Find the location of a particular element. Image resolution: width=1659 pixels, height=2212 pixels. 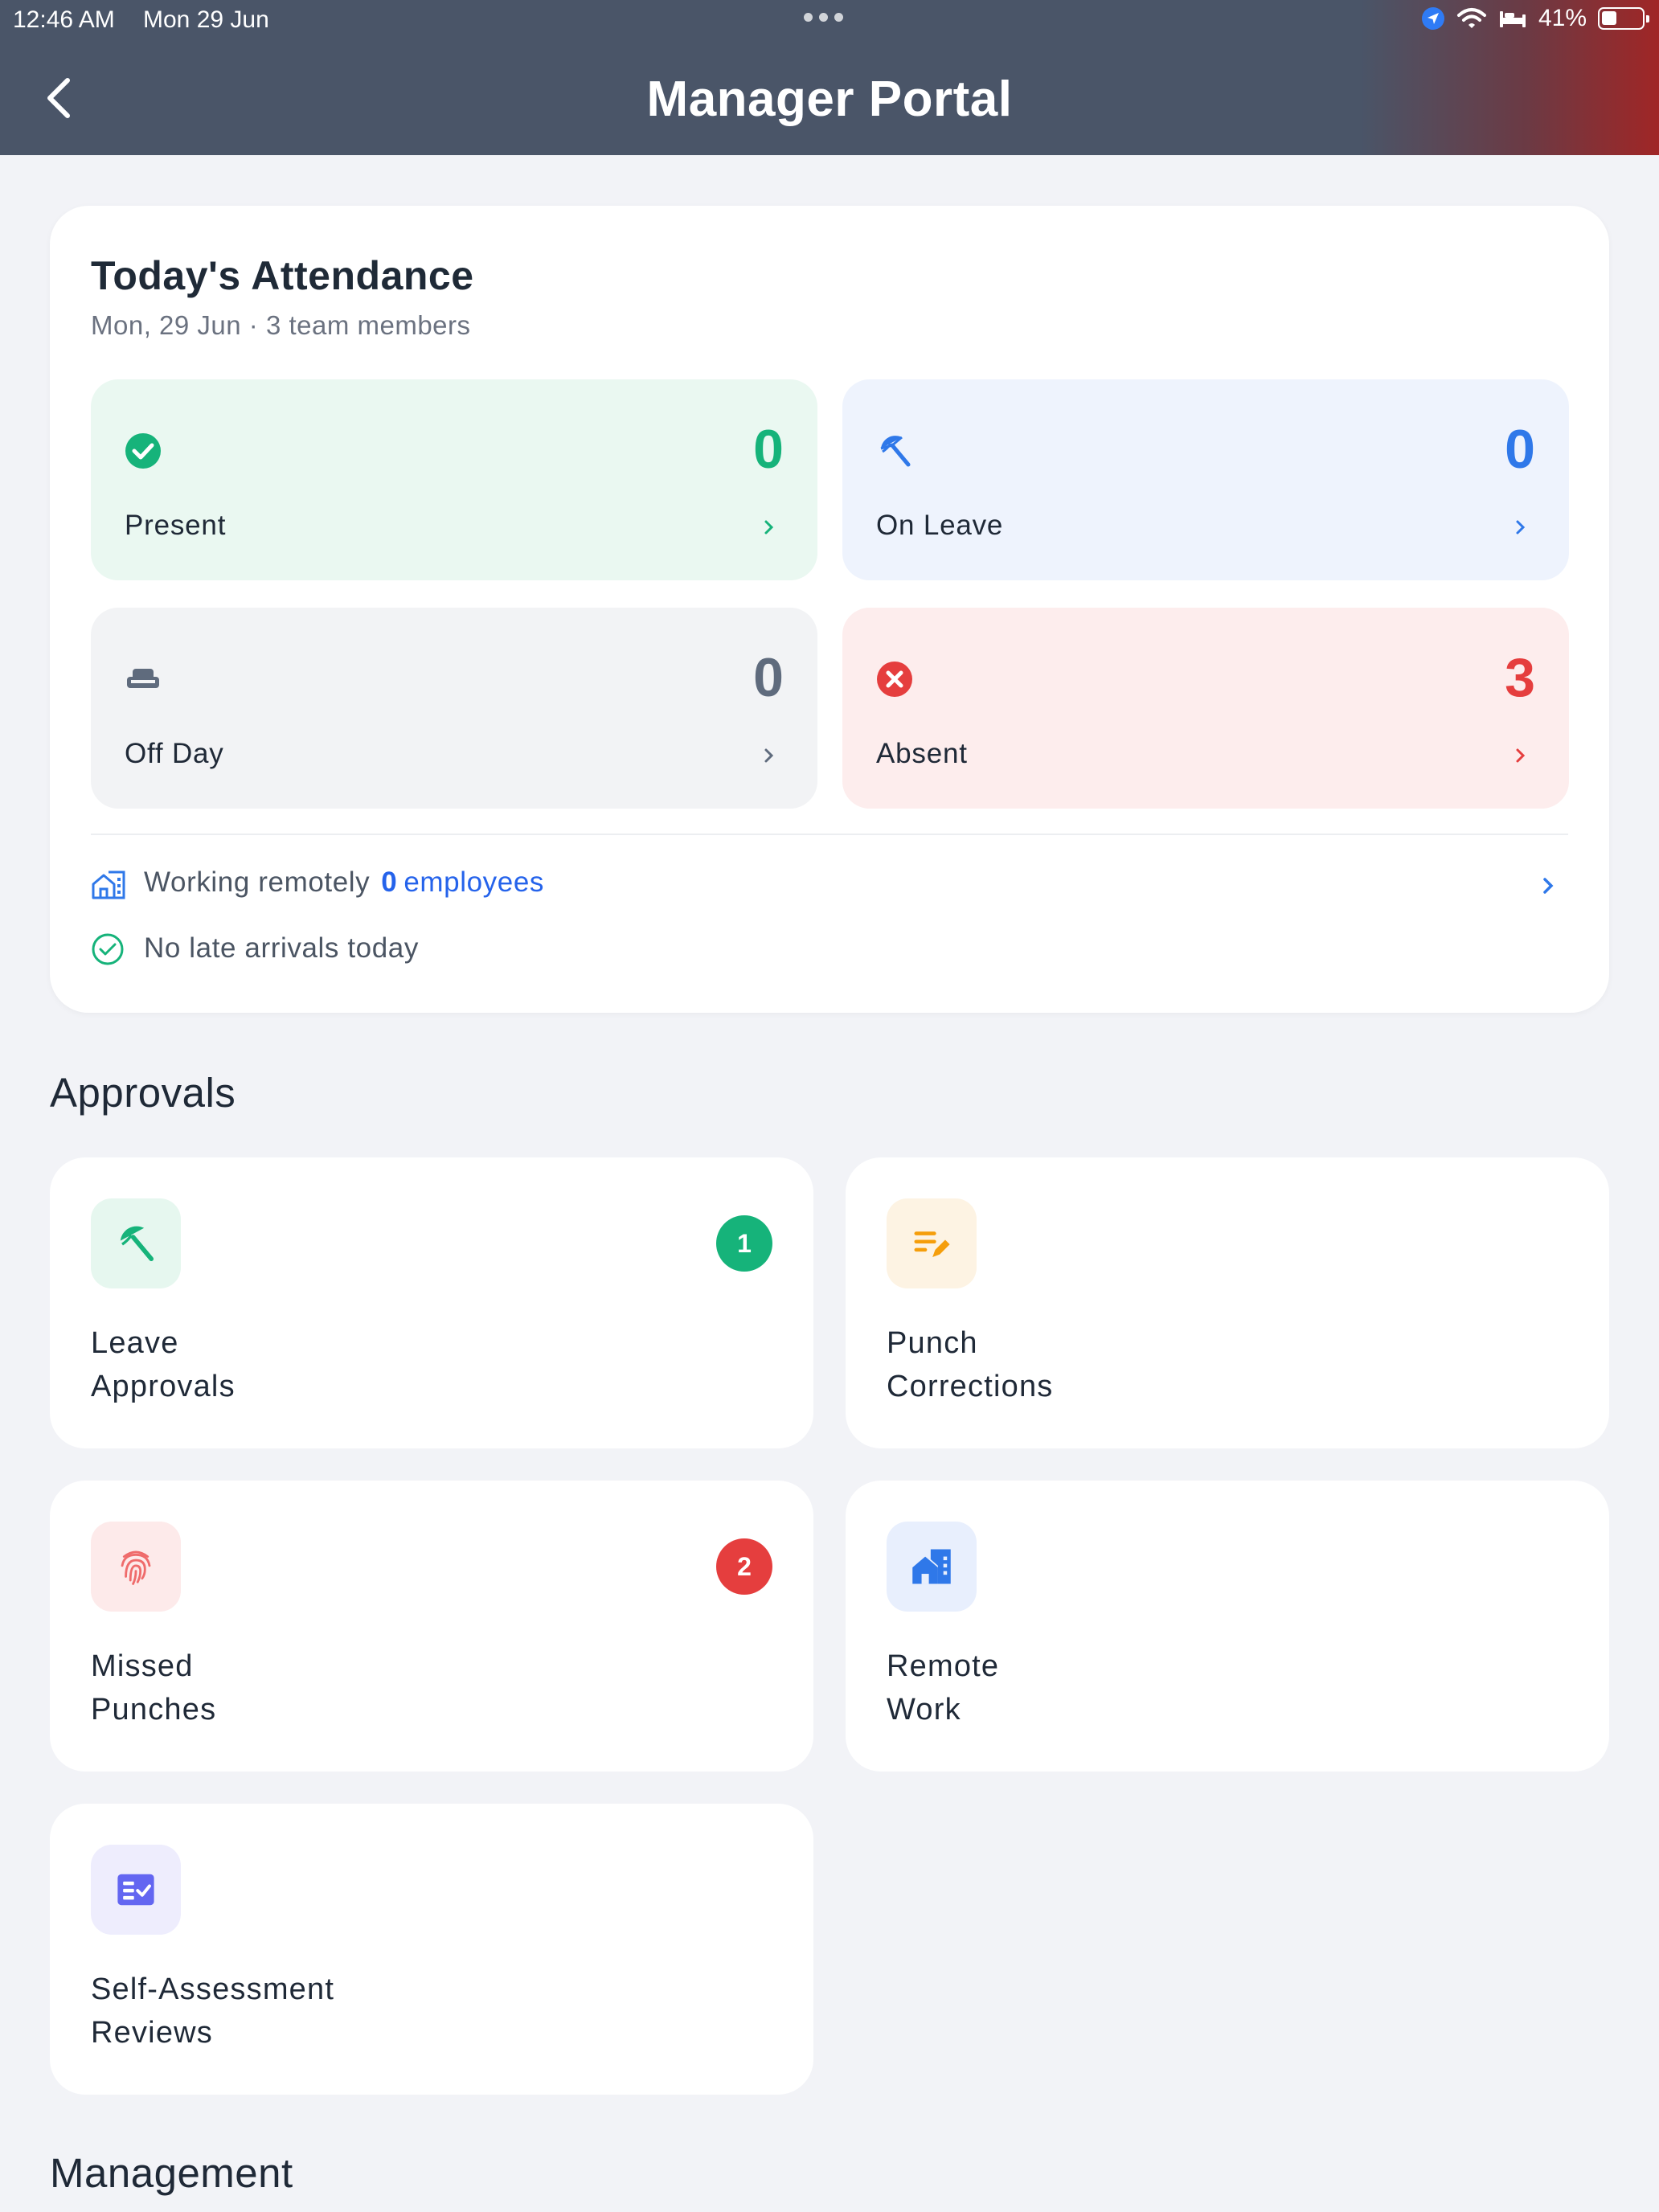

status-bar: 12:46 AM Mon 29 Jun 41% is located at coordinates (829, 20).